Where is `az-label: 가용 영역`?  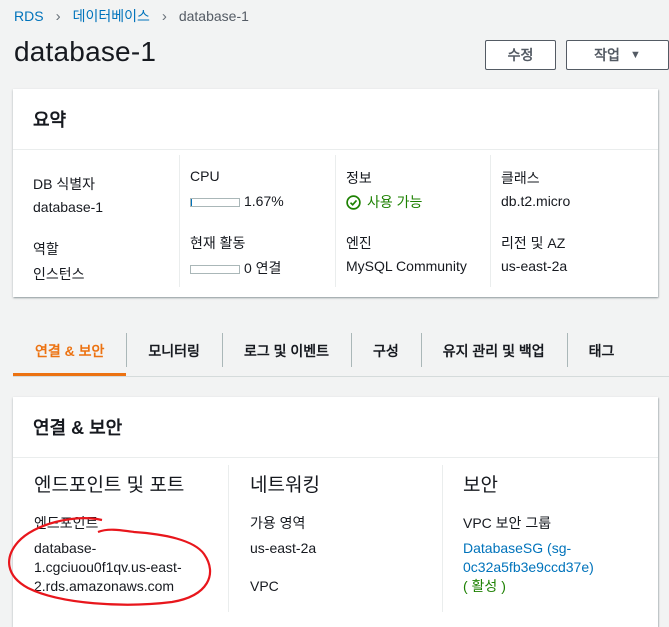
az-label: 가용 영역 is located at coordinates (278, 523).